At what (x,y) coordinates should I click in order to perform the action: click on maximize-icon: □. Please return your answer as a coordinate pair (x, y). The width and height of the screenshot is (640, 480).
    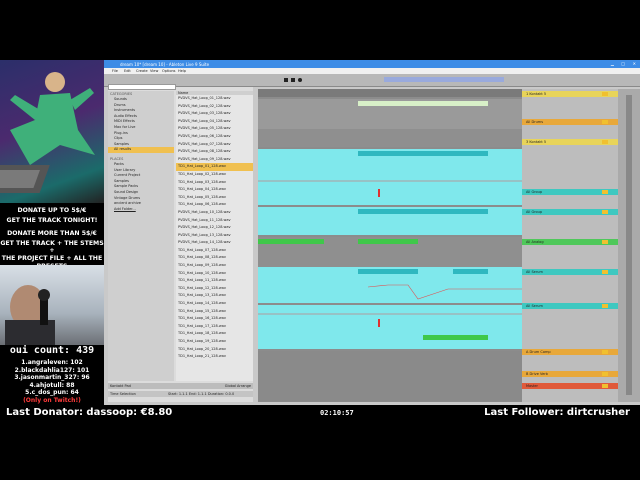
    Looking at the image, I should click on (623, 63).